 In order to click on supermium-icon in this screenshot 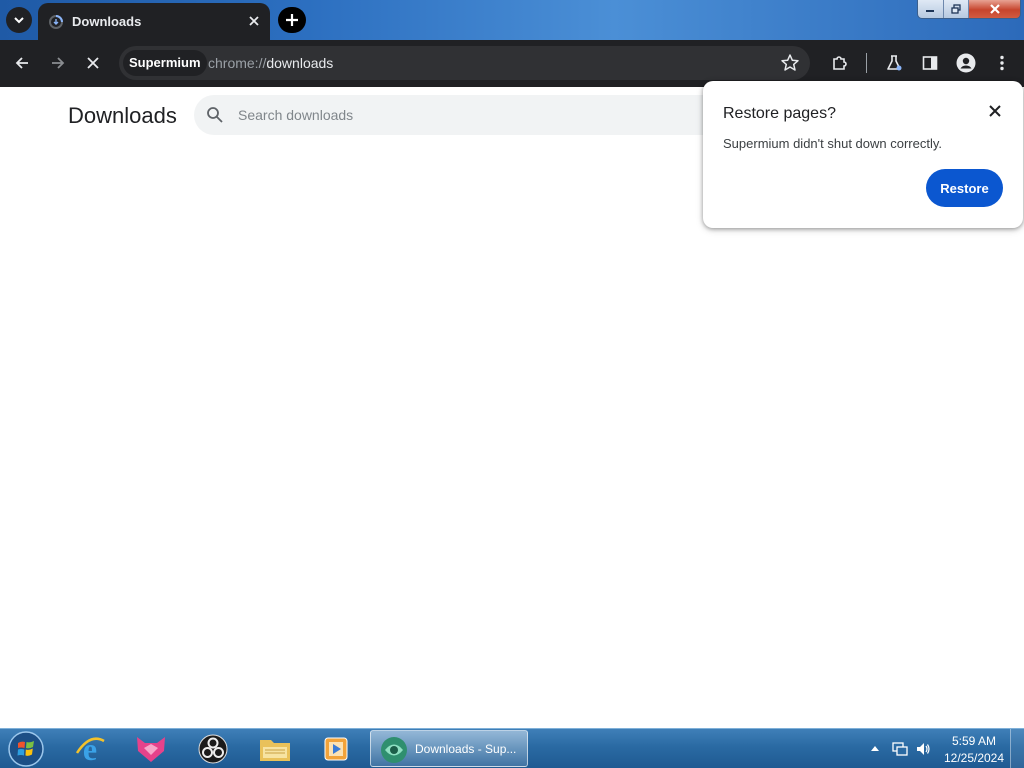, I will do `click(394, 750)`.